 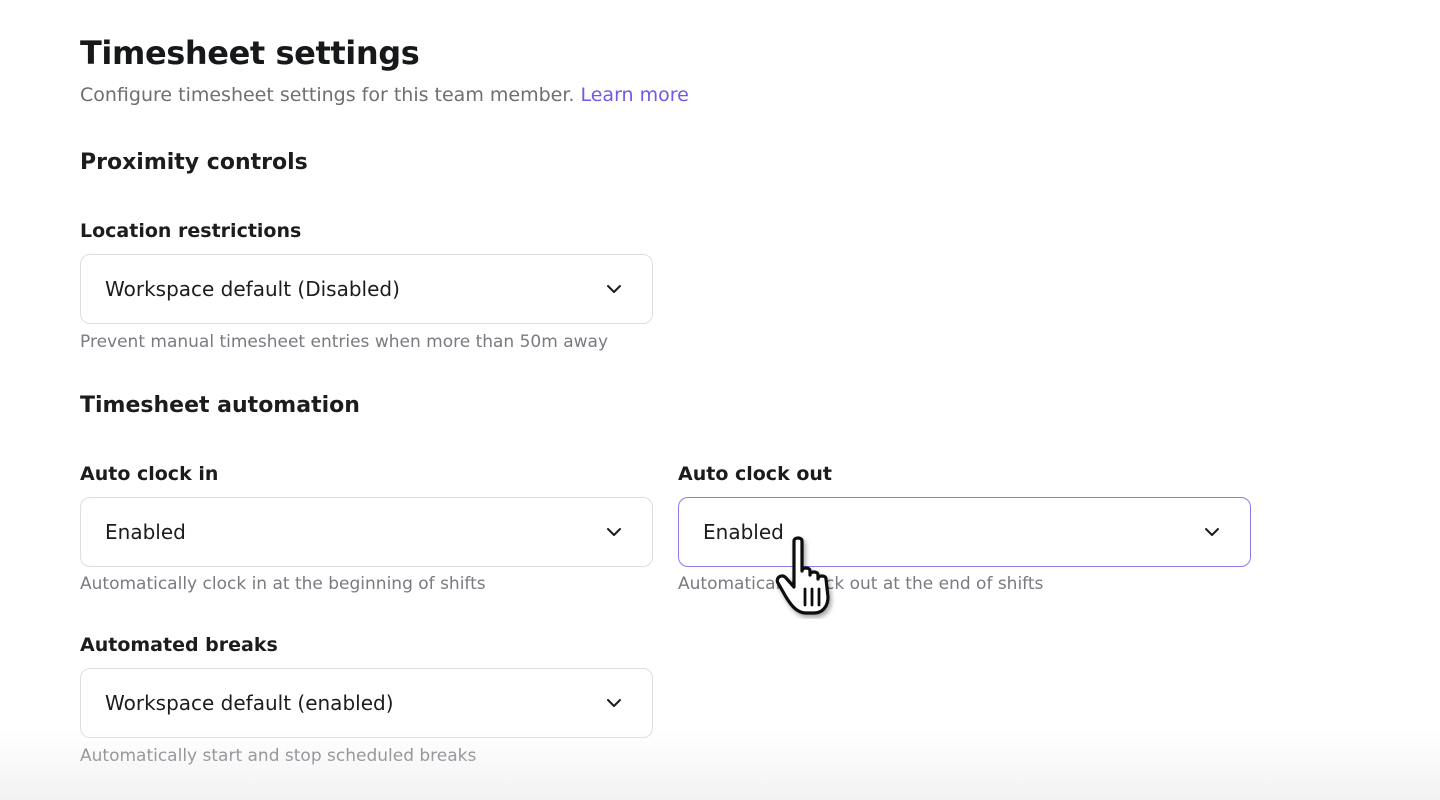 What do you see at coordinates (634, 95) in the screenshot?
I see `learn-more-link: Learn more` at bounding box center [634, 95].